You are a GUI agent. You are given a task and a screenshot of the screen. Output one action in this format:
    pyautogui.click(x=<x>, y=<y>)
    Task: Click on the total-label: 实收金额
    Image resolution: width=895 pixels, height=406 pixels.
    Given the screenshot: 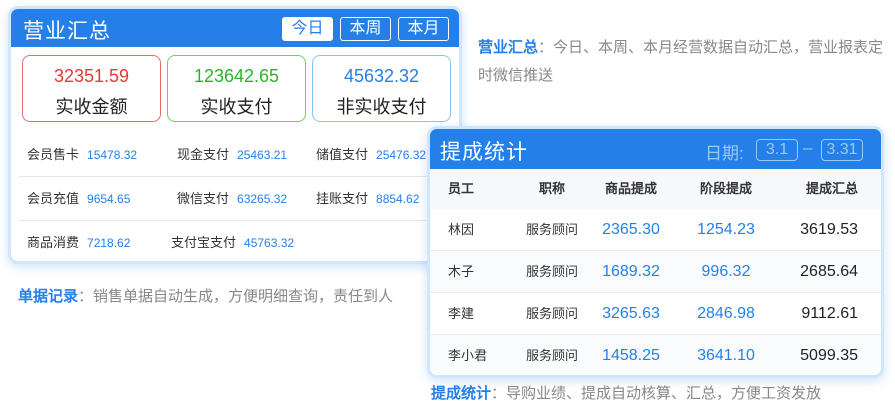 What is the action you would take?
    pyautogui.click(x=91, y=107)
    